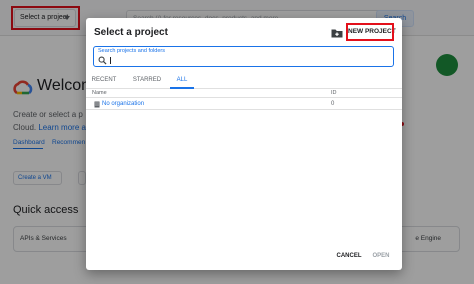 This screenshot has width=474, height=284. Describe the element at coordinates (370, 32) in the screenshot. I see `new-project-highlight` at that location.